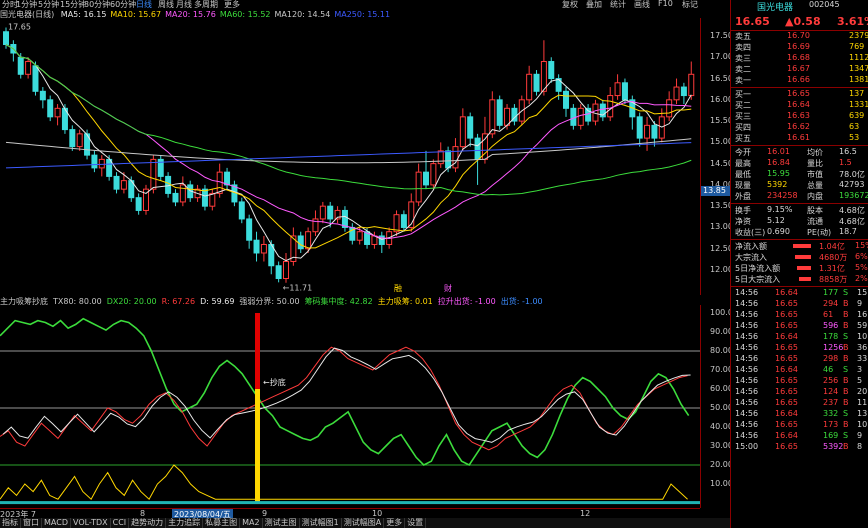  Describe the element at coordinates (350, 503) in the screenshot. I see `baseline-band` at that location.